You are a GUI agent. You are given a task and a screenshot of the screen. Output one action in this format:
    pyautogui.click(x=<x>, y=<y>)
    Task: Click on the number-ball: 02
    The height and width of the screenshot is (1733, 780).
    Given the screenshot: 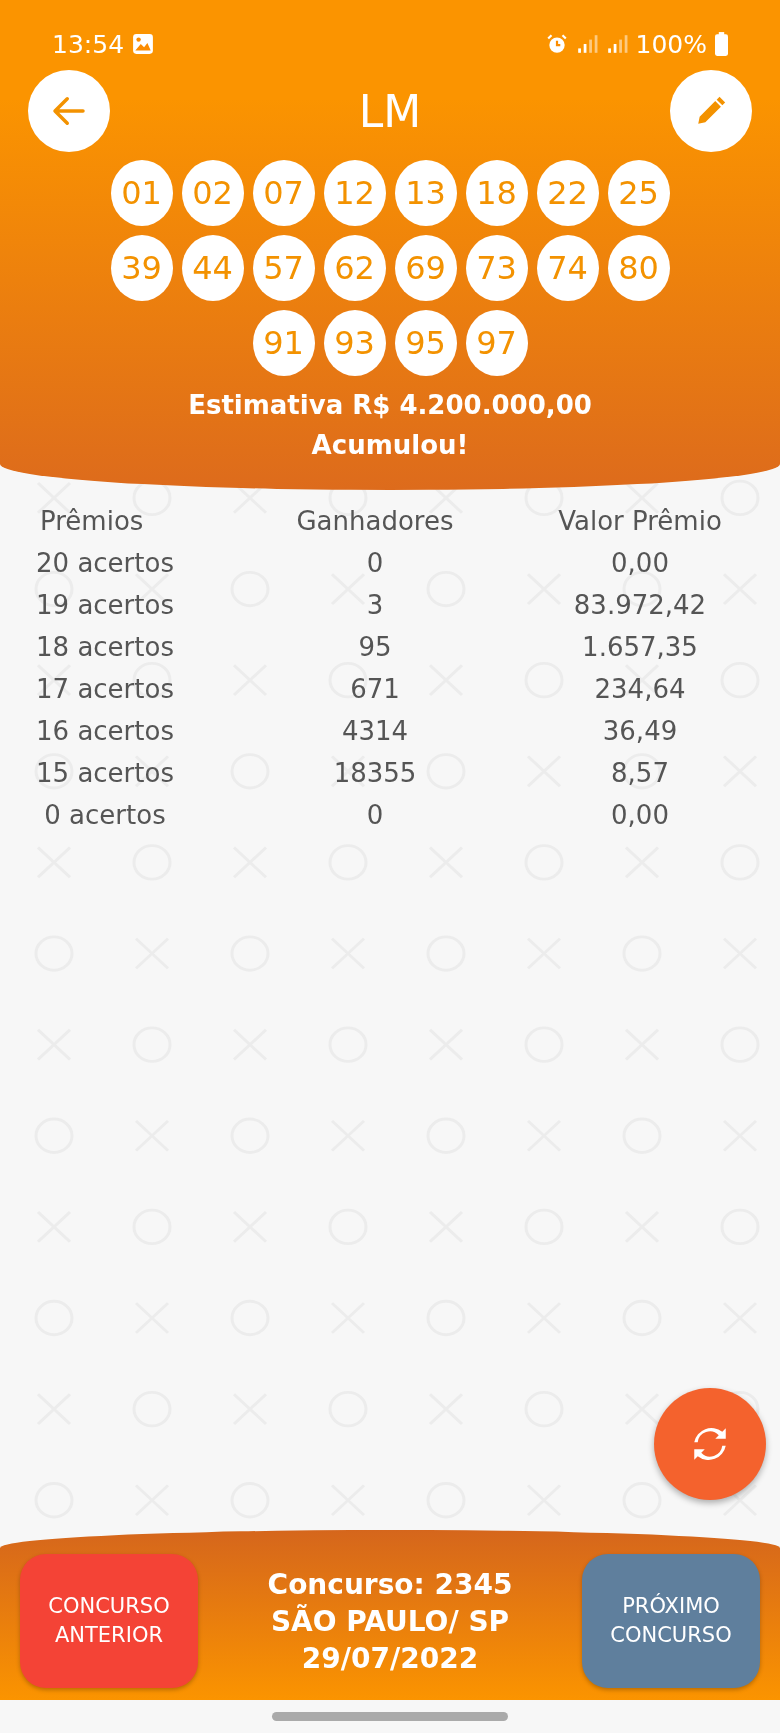 What is the action you would take?
    pyautogui.click(x=212, y=193)
    